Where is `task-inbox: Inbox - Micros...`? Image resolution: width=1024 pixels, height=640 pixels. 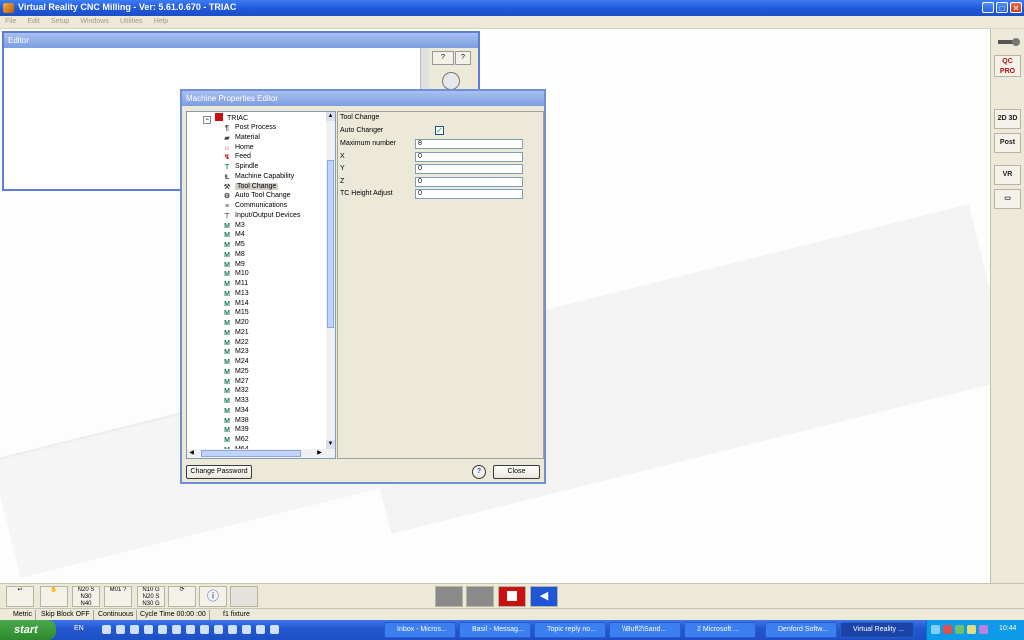 task-inbox: Inbox - Micros... is located at coordinates (420, 630).